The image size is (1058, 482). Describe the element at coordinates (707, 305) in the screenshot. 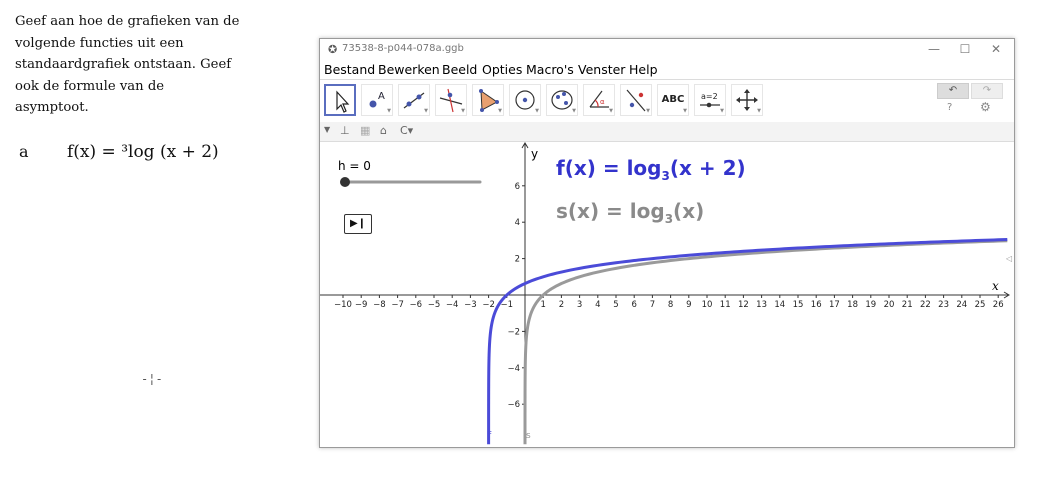

I see `x-tick-label: 10` at that location.